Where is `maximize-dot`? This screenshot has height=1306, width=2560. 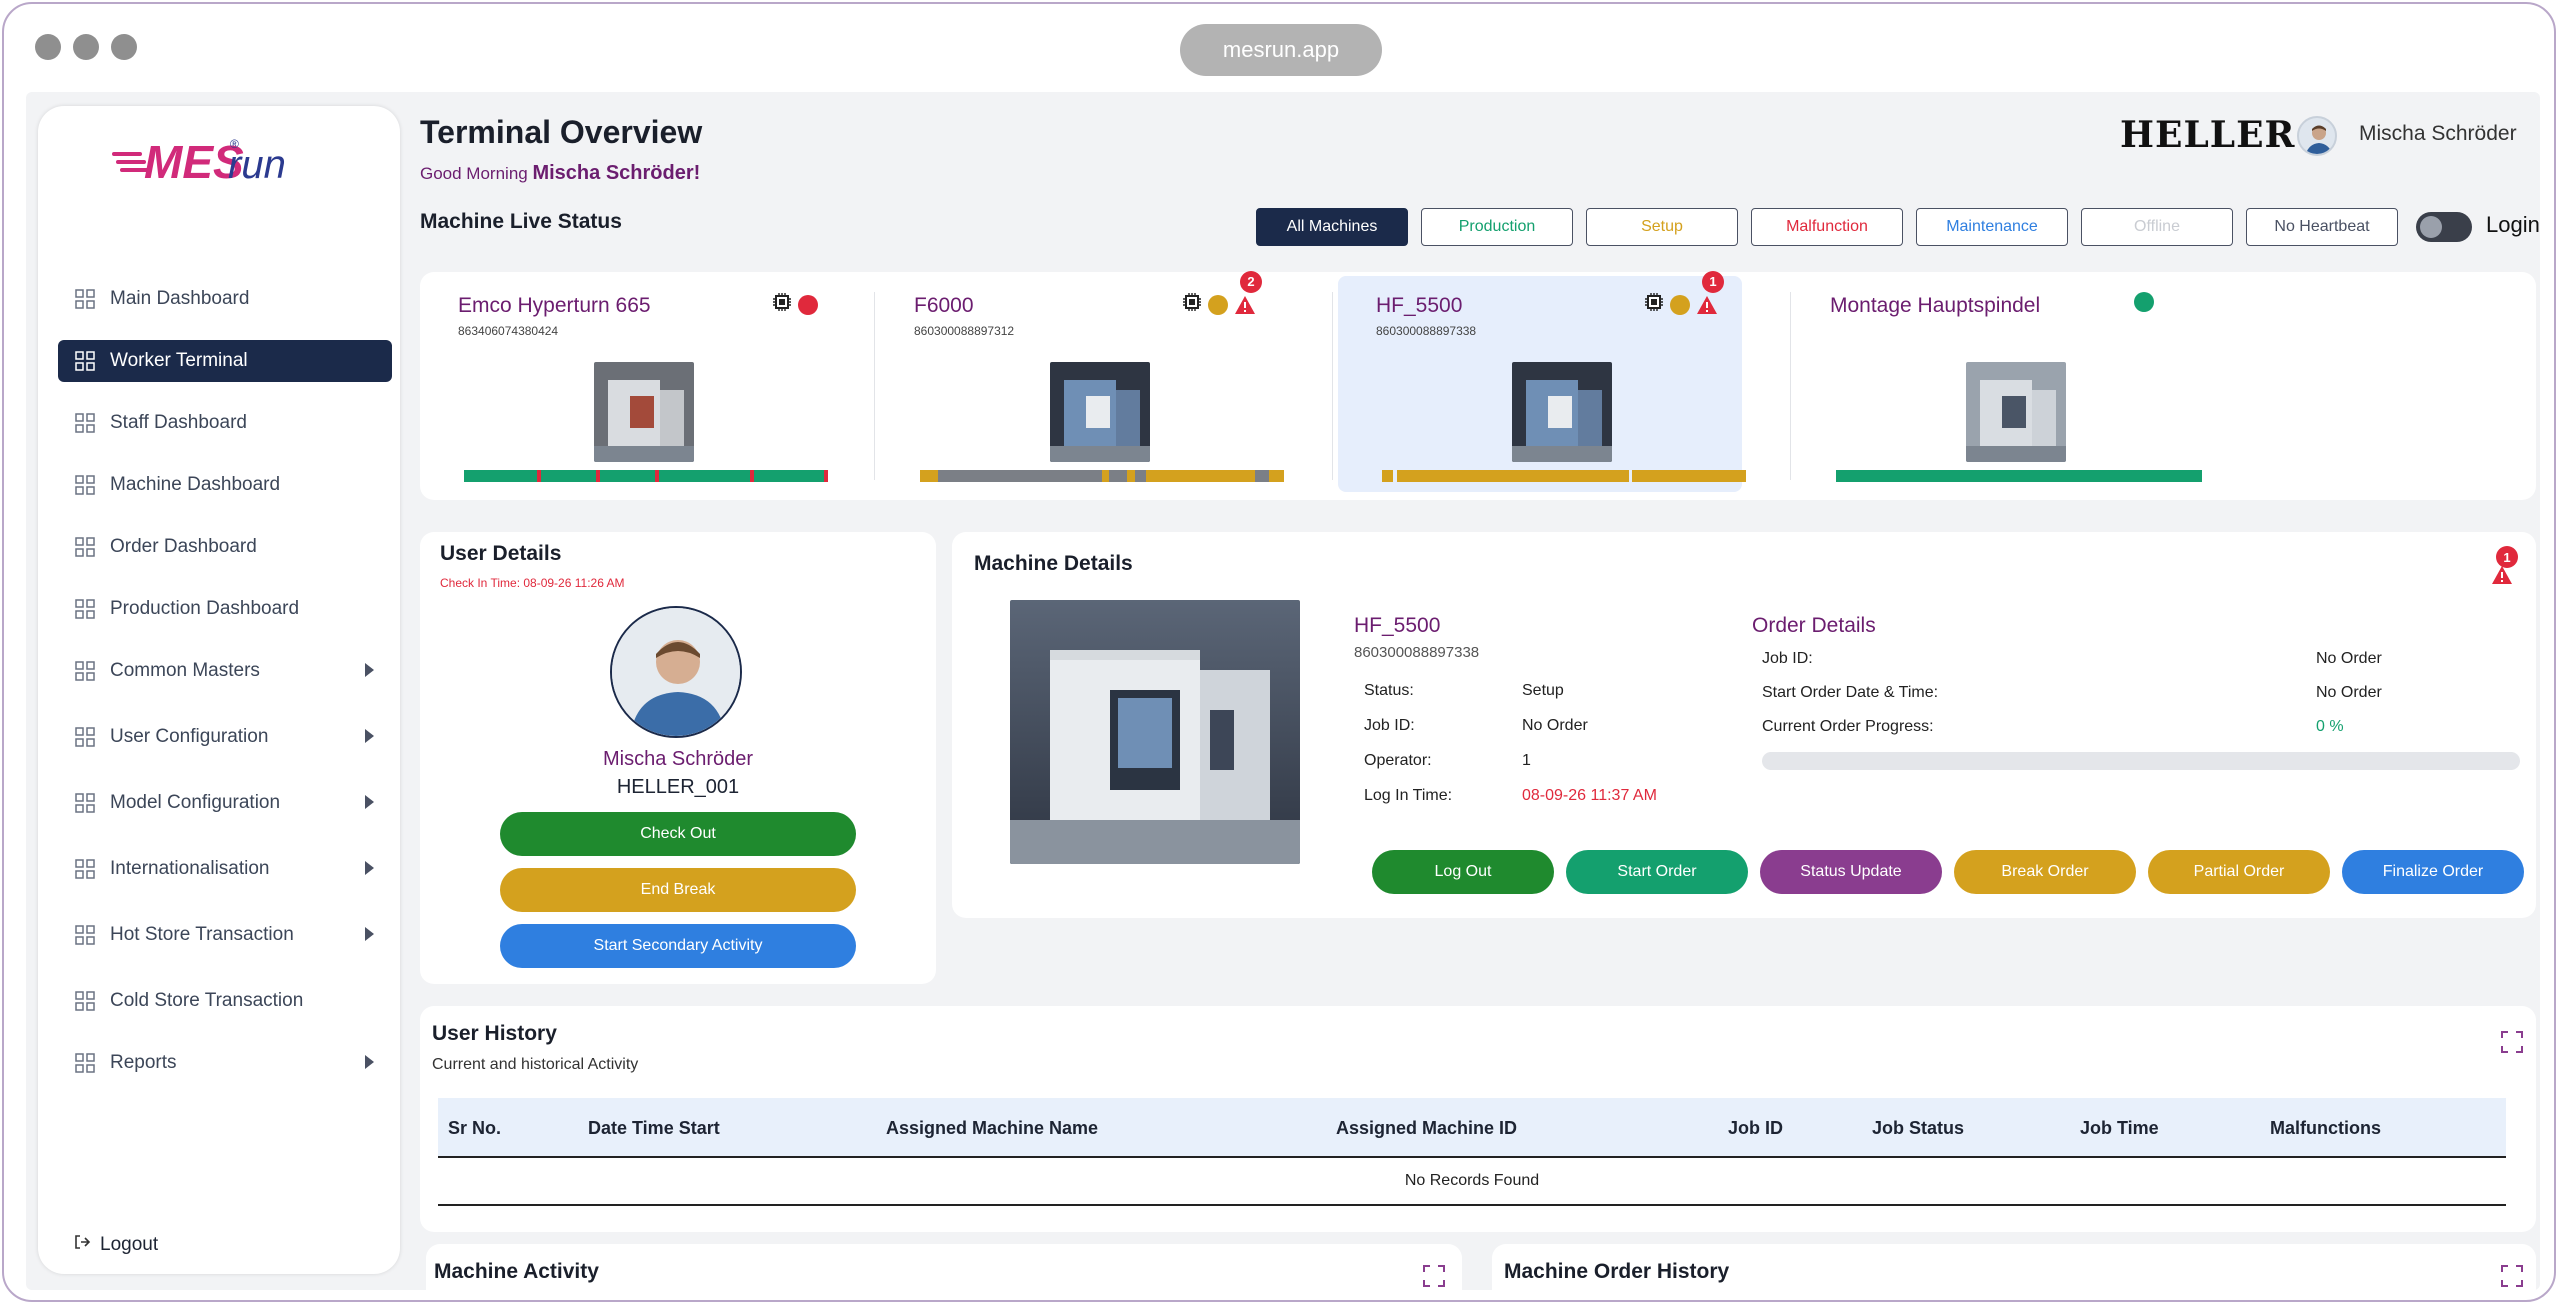
maximize-dot is located at coordinates (124, 47).